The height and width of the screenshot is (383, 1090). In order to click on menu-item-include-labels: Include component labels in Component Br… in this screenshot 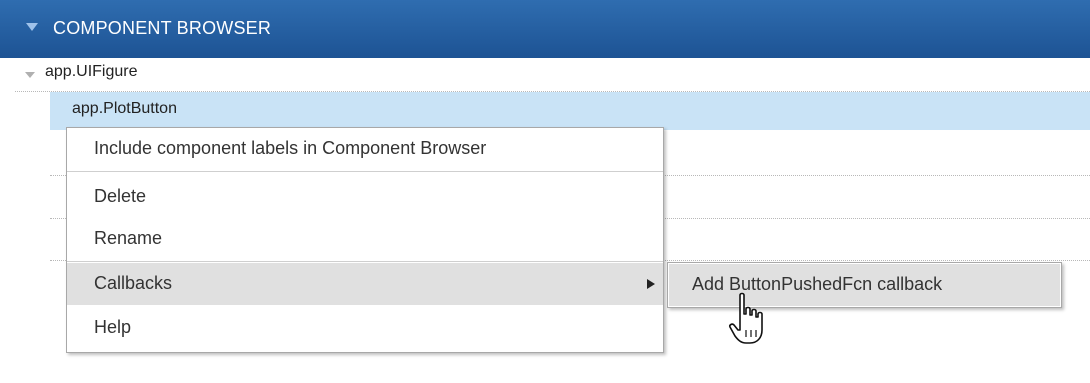, I will do `click(365, 149)`.